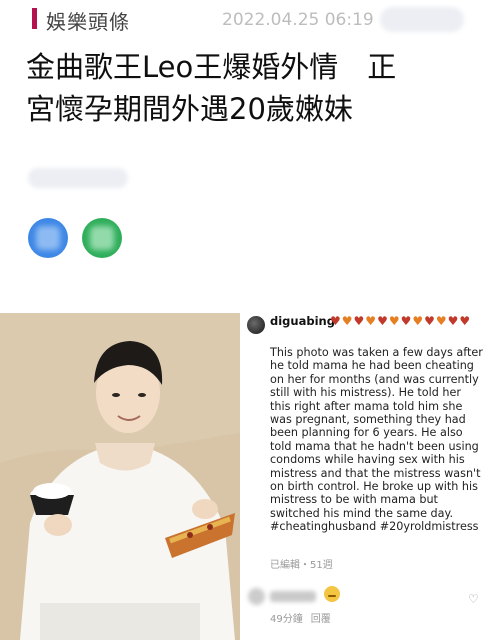  I want to click on article-header: 娛樂頭條 2022.04.25 06:19, so click(243, 21).